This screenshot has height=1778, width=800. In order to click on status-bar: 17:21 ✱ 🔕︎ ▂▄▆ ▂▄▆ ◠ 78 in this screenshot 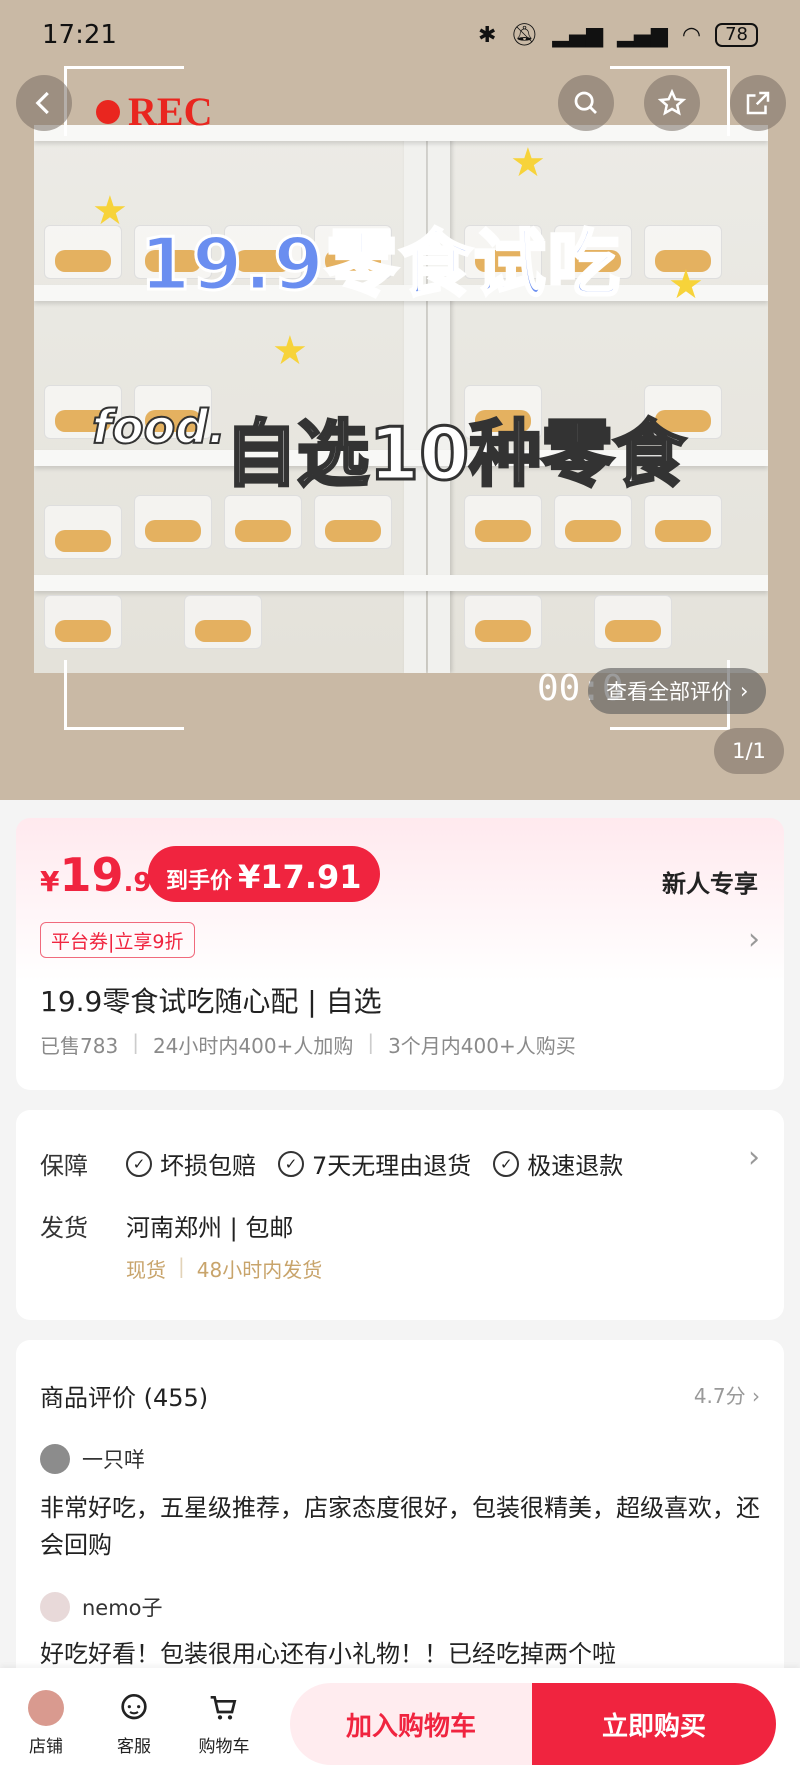, I will do `click(400, 35)`.